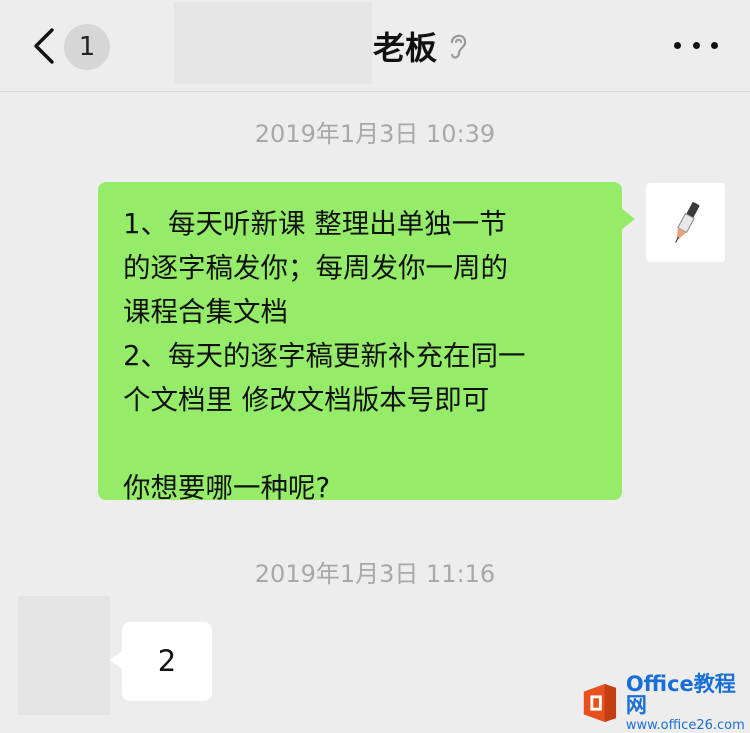 The height and width of the screenshot is (733, 750). I want to click on message-line: 个文档里 修改文档版本号即可, so click(306, 400).